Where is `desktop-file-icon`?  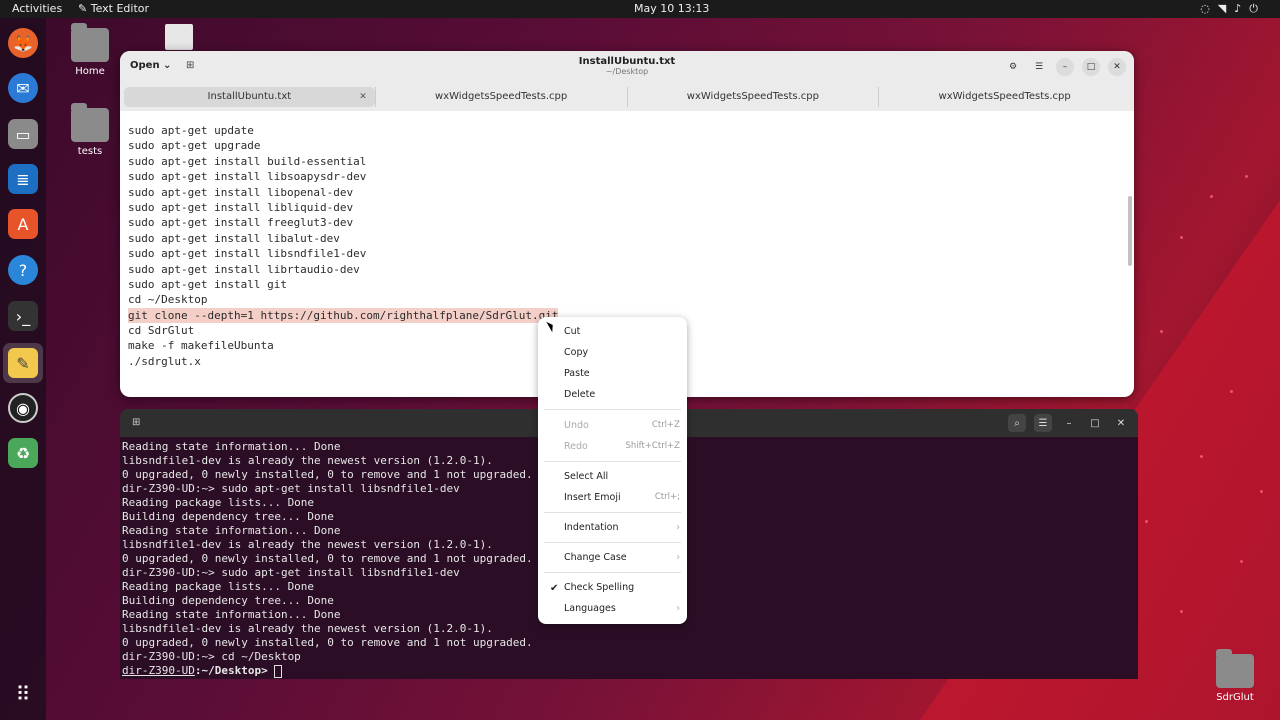
desktop-file-icon is located at coordinates (179, 37).